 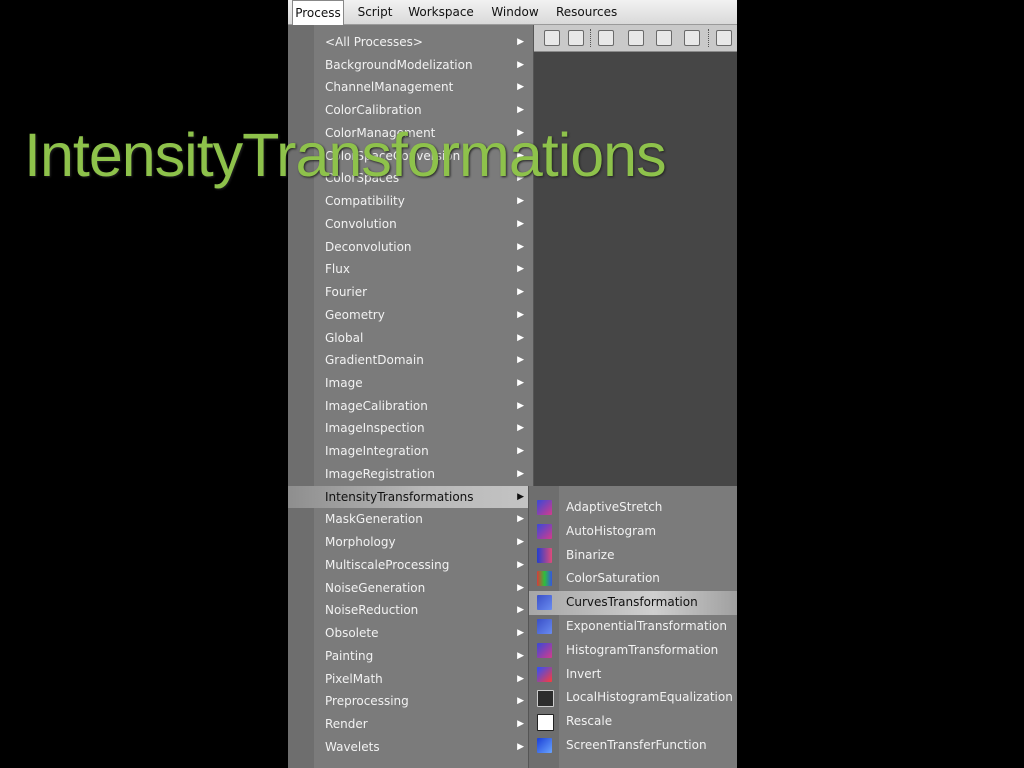 What do you see at coordinates (410, 338) in the screenshot?
I see `menu-item-global: Global ▶` at bounding box center [410, 338].